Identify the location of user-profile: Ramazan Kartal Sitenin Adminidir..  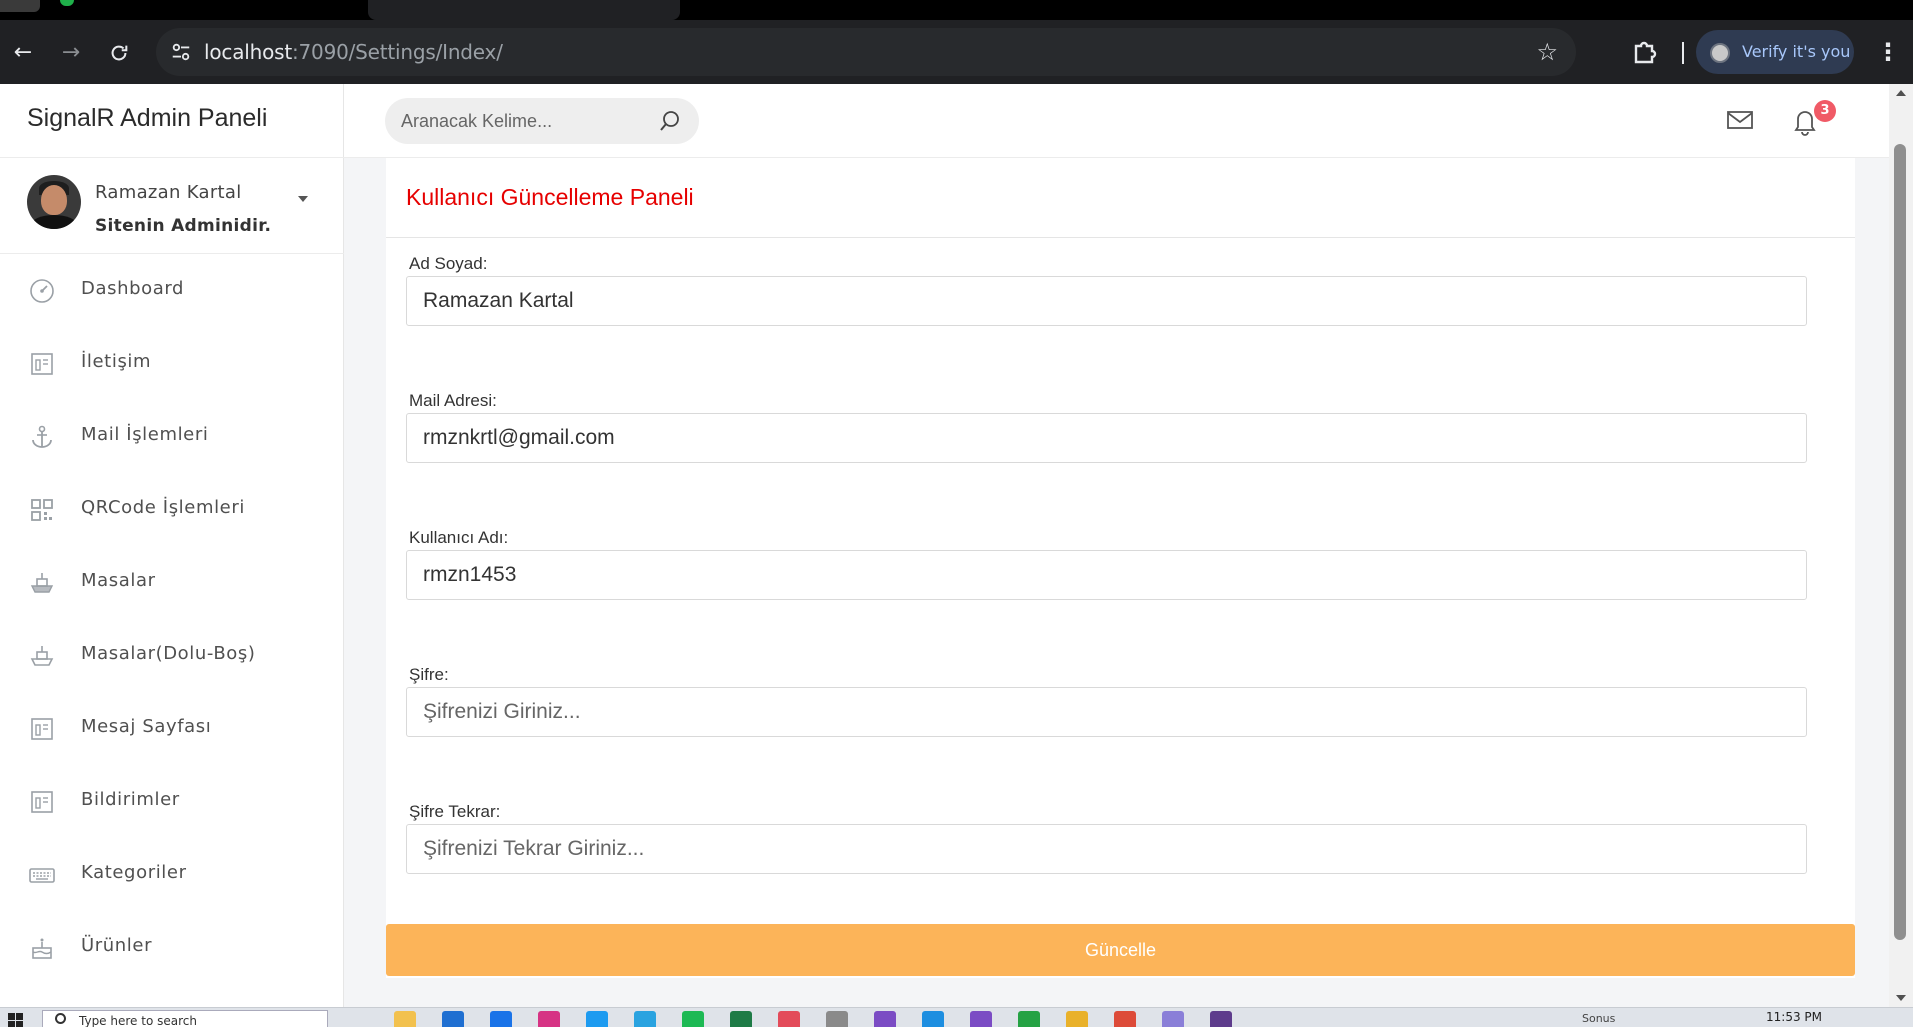
(172, 206).